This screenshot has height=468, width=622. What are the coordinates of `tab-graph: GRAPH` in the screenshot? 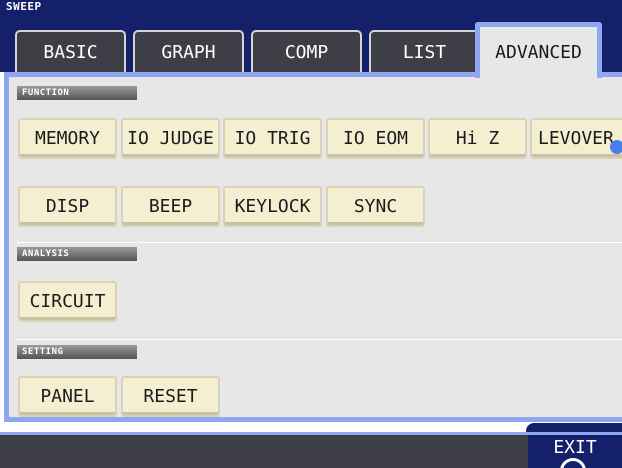 It's located at (188, 51).